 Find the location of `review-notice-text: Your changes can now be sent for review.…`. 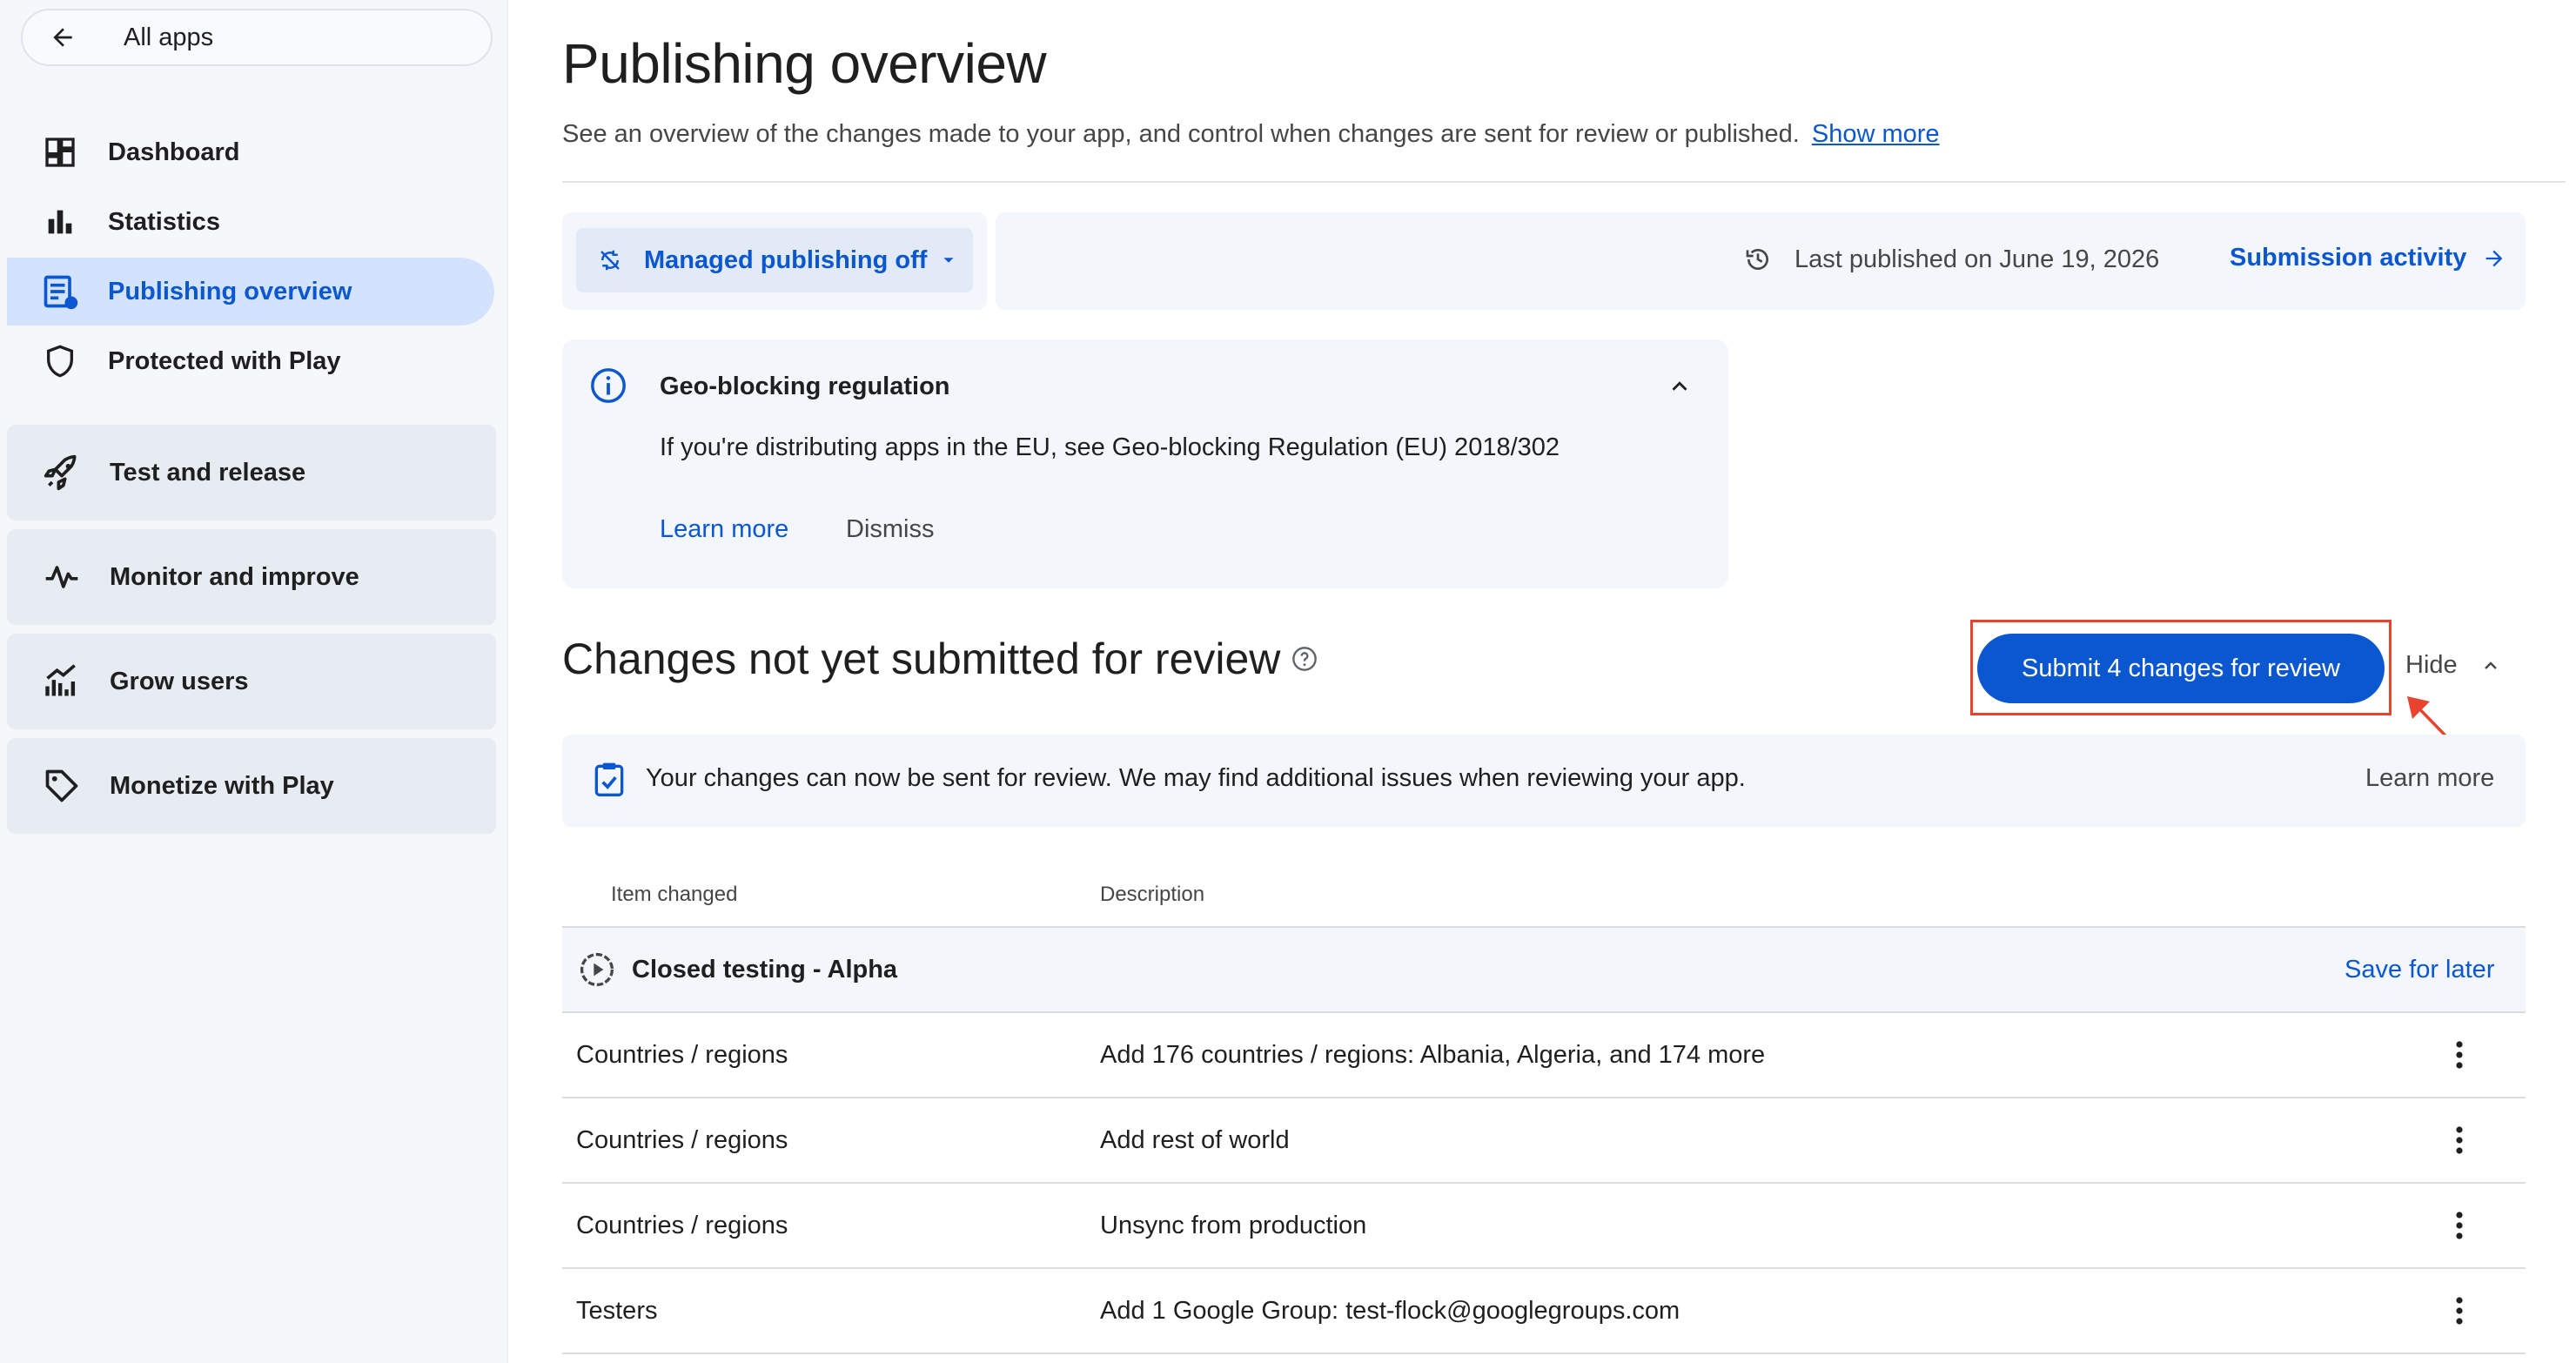

review-notice-text: Your changes can now be sent for review.… is located at coordinates (1196, 778).